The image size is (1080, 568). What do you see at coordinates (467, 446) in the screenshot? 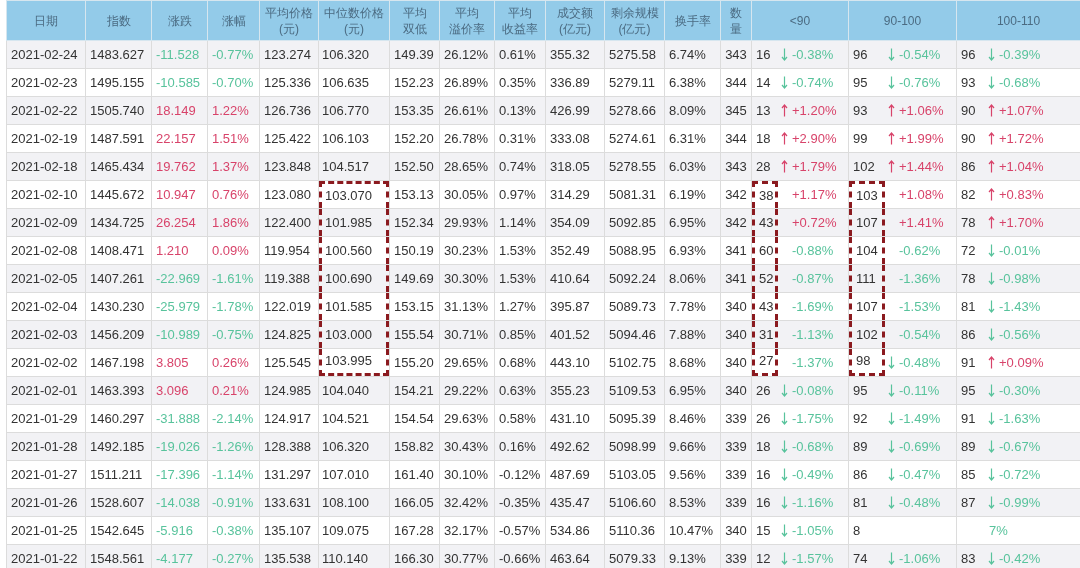
I see `table-cell: 30.43%` at bounding box center [467, 446].